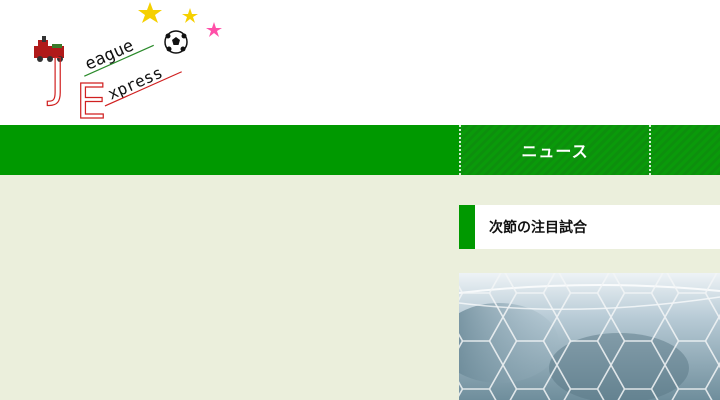 The height and width of the screenshot is (400, 720). I want to click on nav-item-label: ニュース, so click(555, 151).